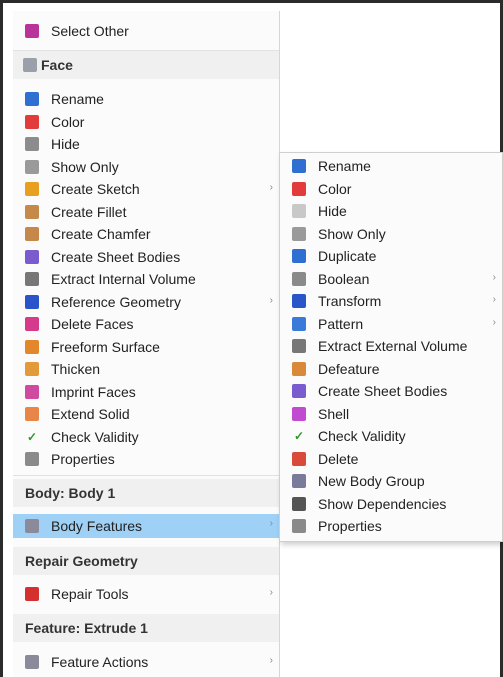 The width and height of the screenshot is (503, 677). I want to click on section-header-face: Face, so click(146, 65).